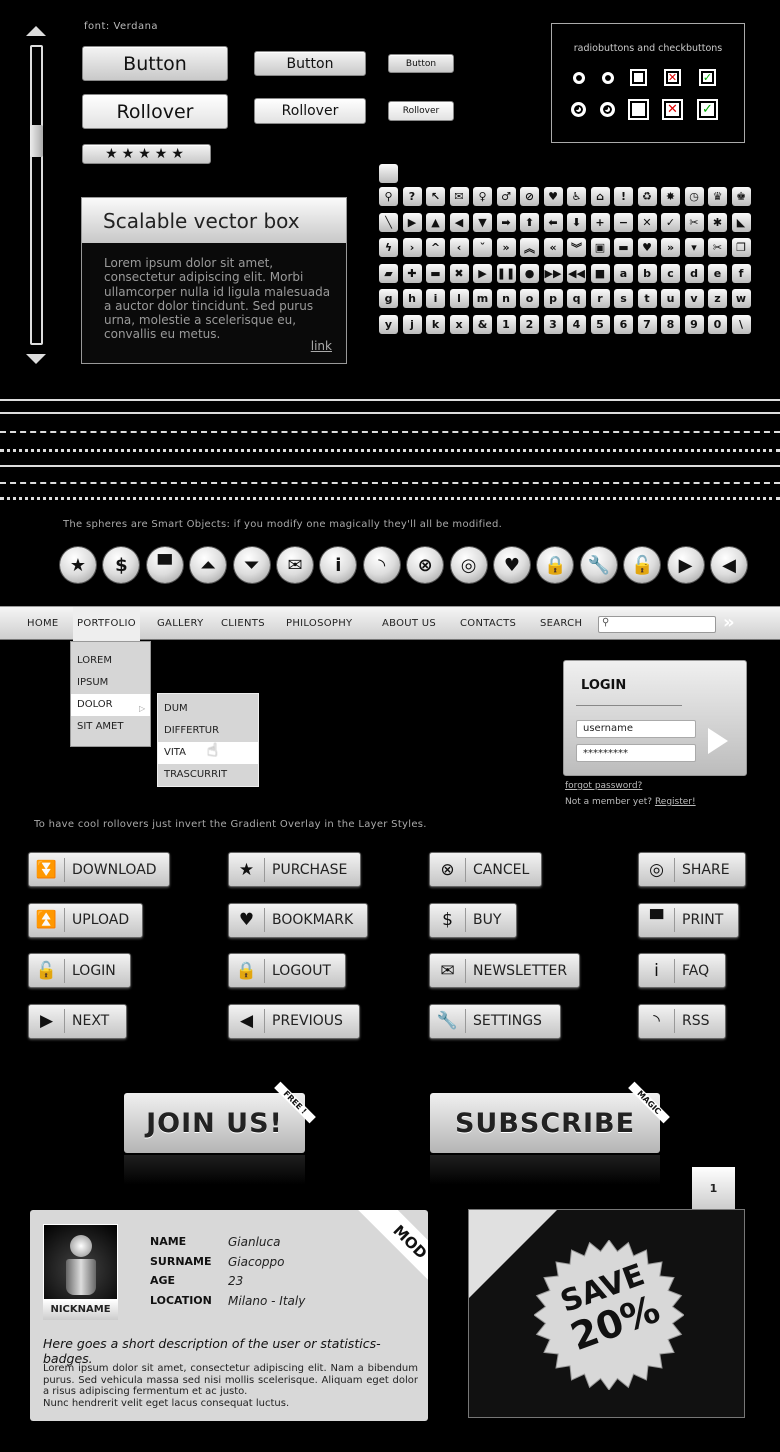  Describe the element at coordinates (473, 920) in the screenshot. I see `buy-button: $ BUY` at that location.